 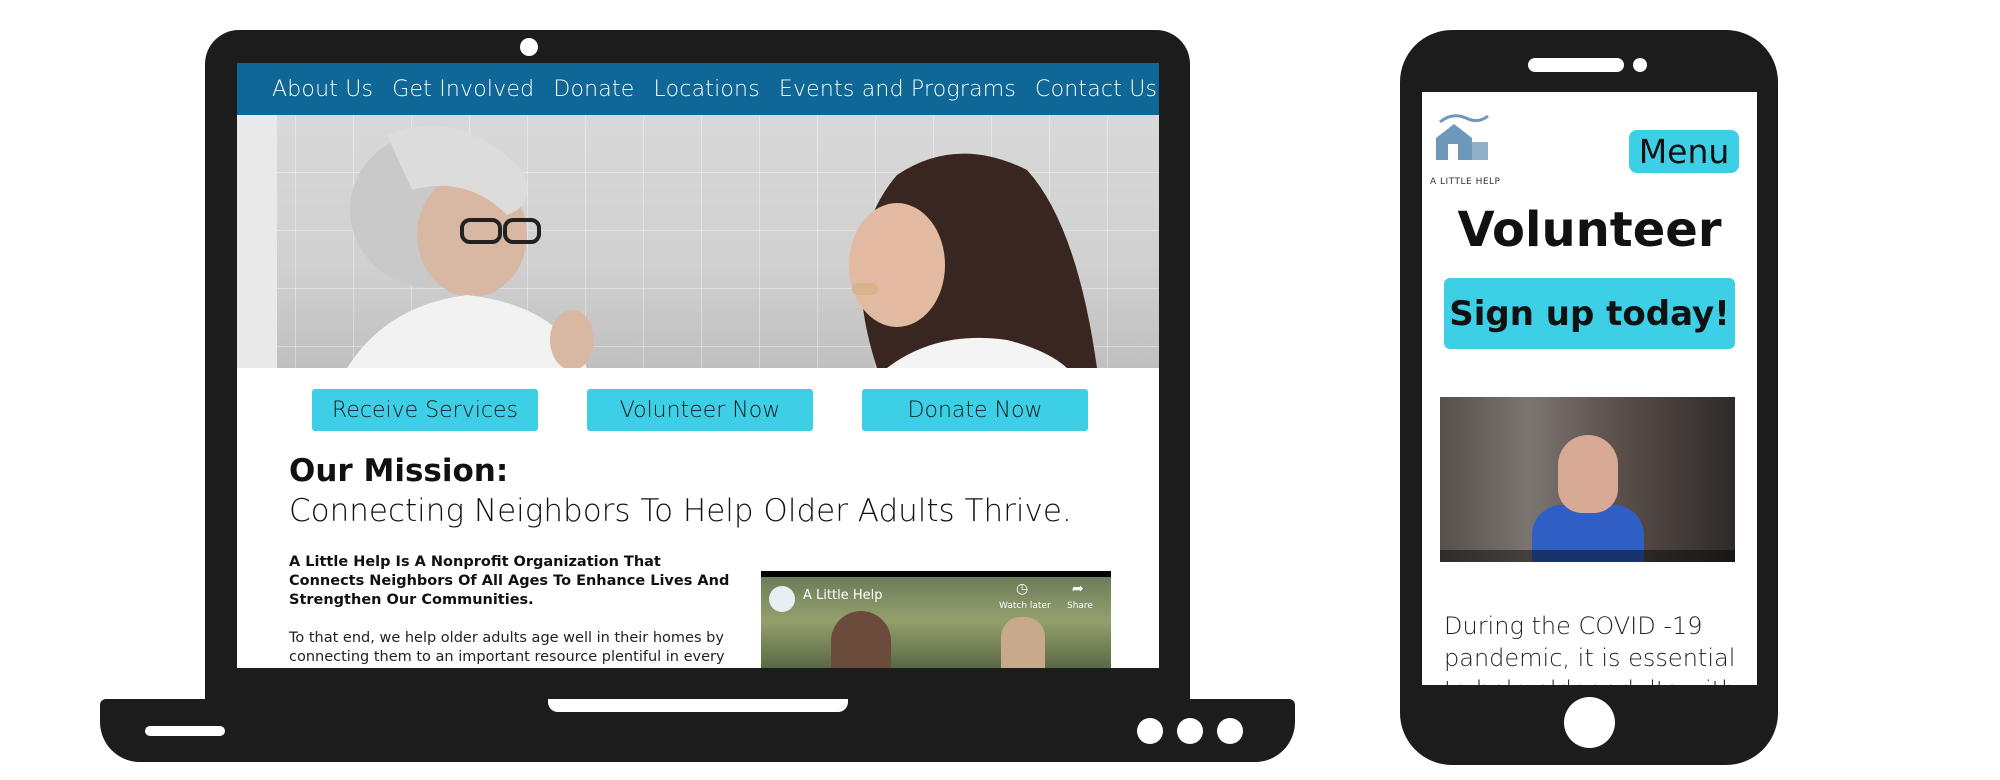 What do you see at coordinates (1684, 151) in the screenshot?
I see `menu-button: Menu` at bounding box center [1684, 151].